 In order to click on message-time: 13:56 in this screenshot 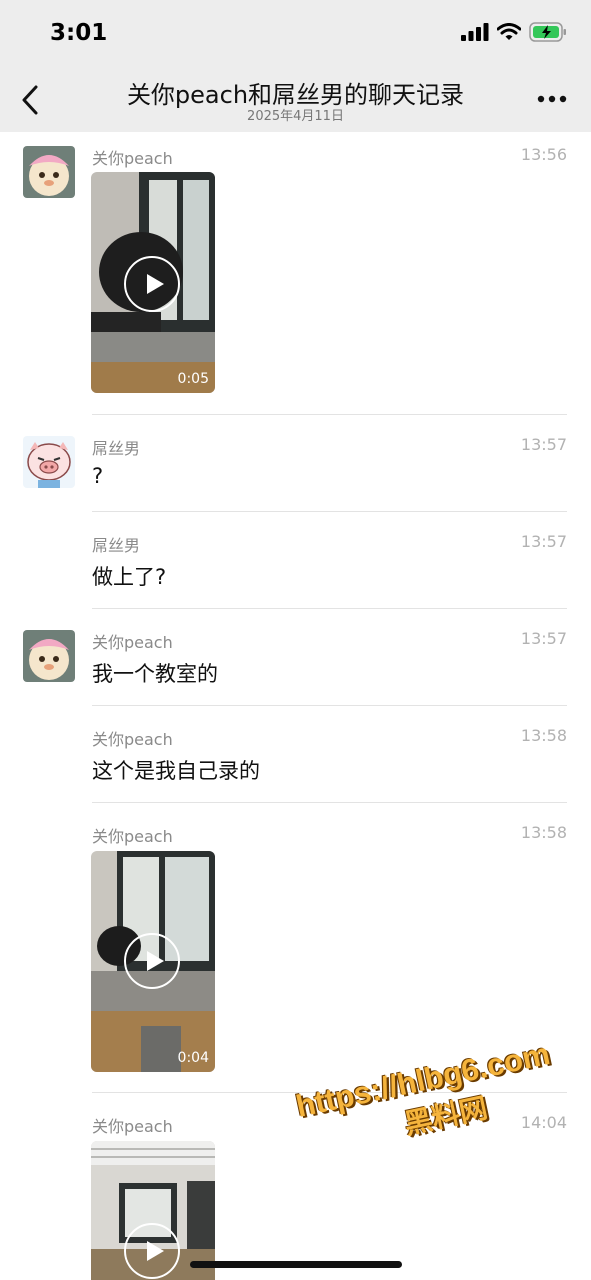, I will do `click(543, 154)`.